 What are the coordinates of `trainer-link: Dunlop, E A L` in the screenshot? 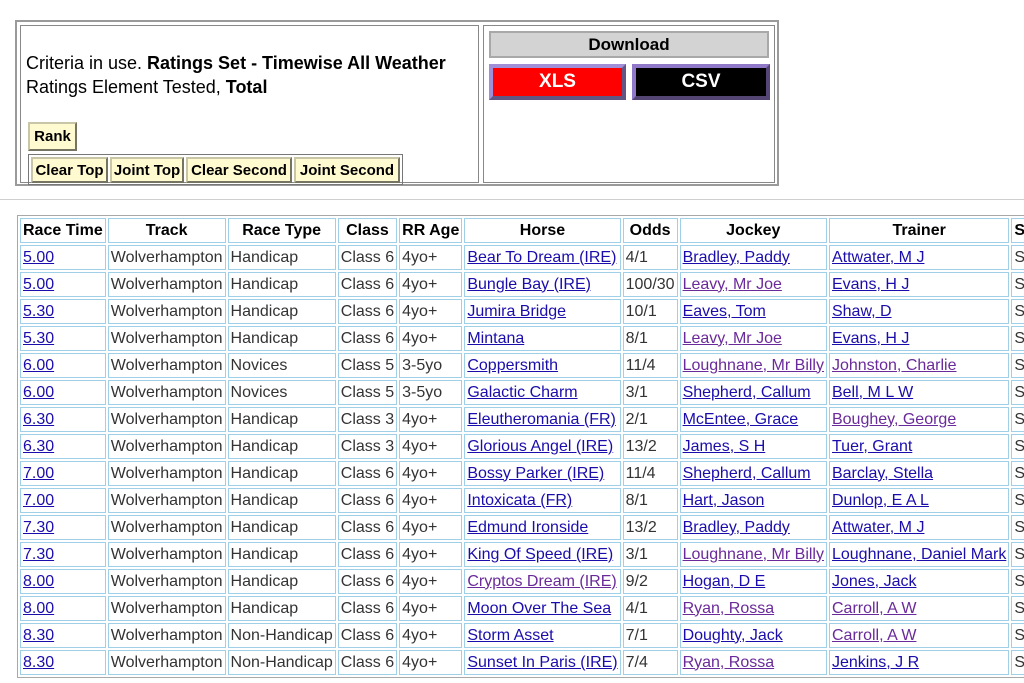 It's located at (880, 500).